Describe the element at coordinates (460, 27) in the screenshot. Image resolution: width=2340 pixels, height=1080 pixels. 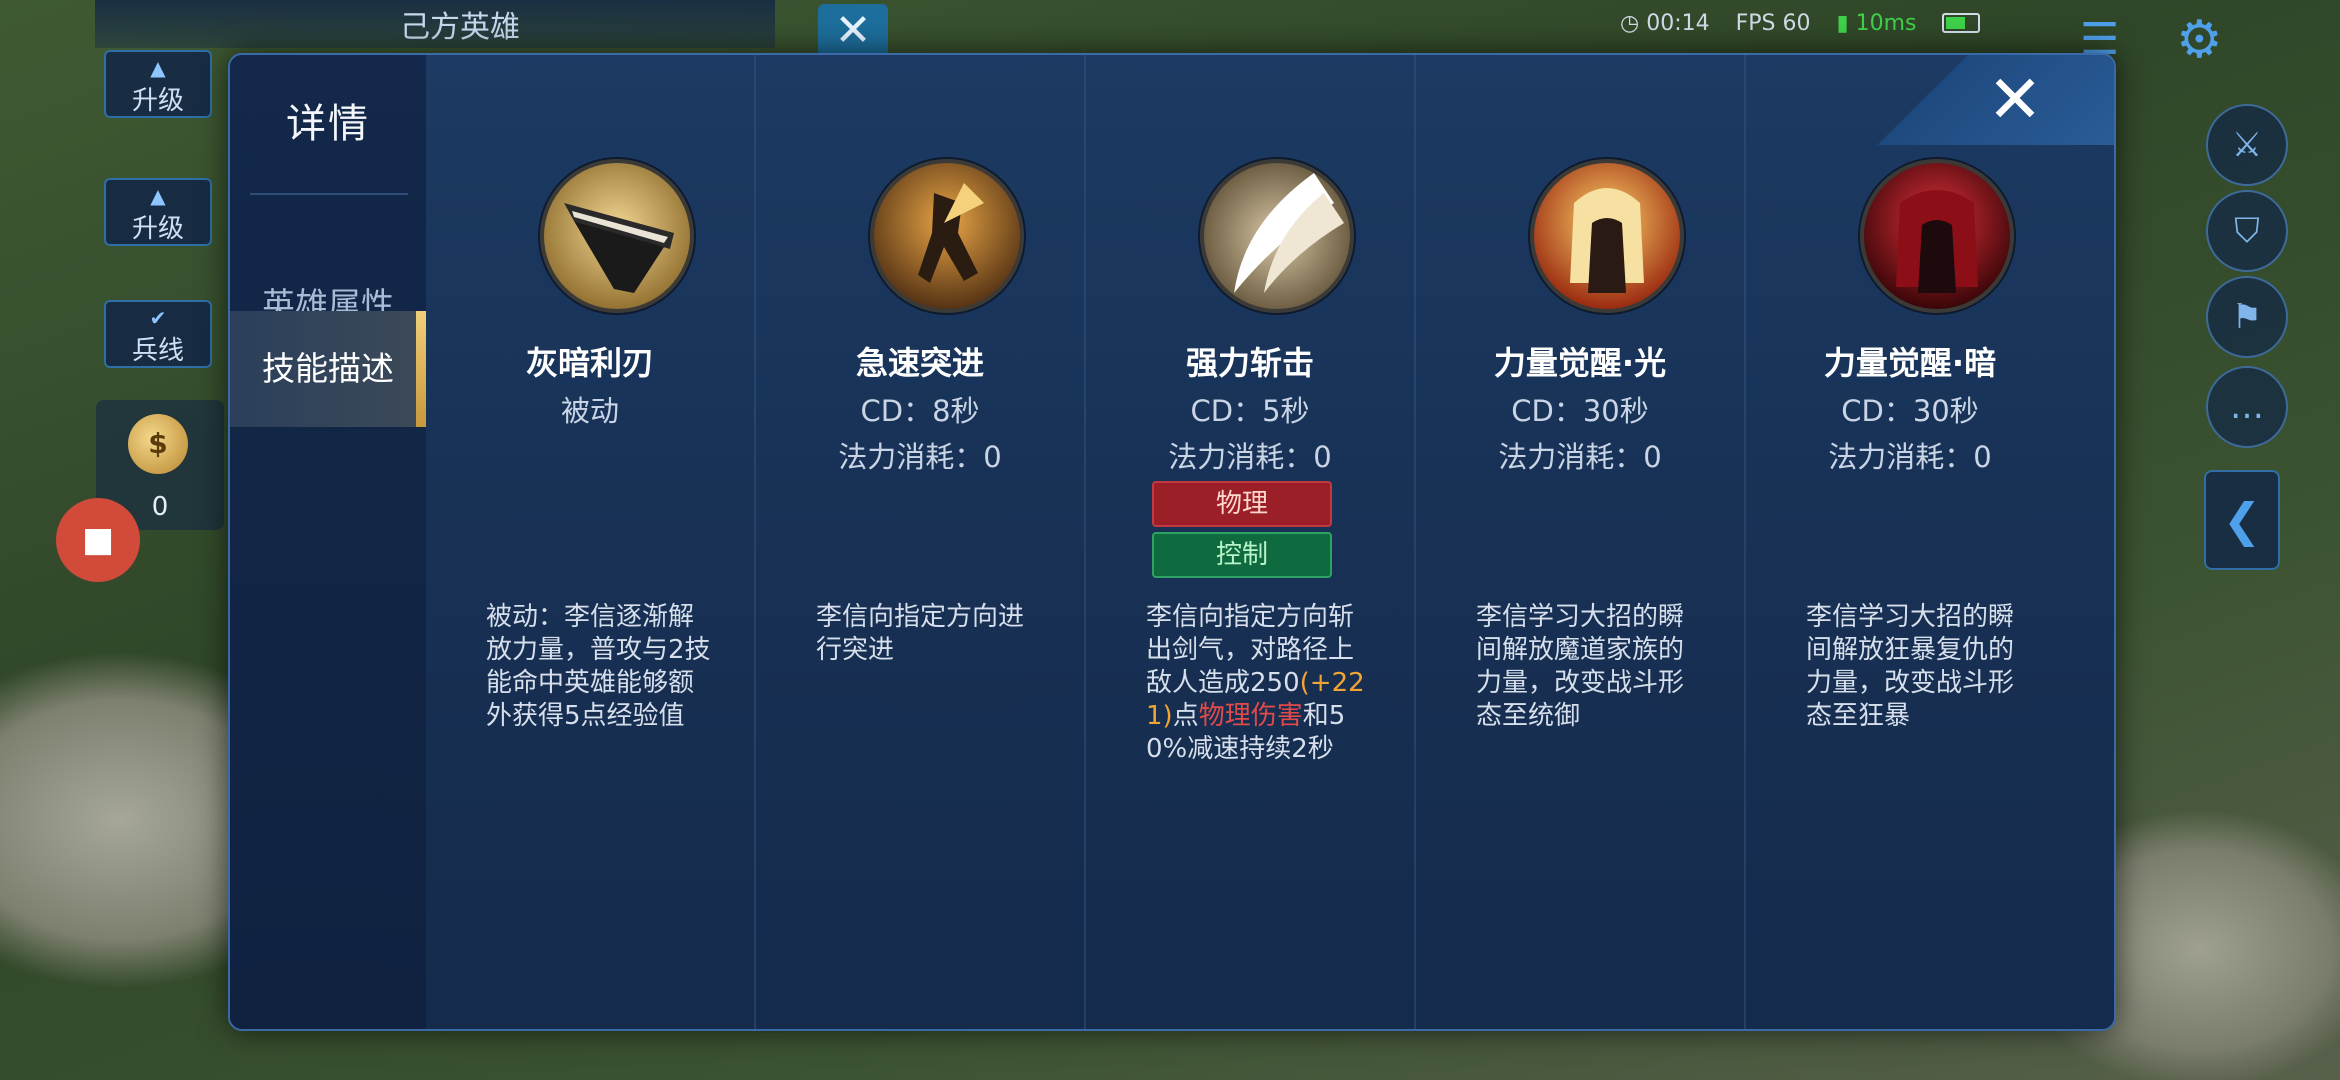
I see `ally-heroes-title: 己方英雄` at that location.